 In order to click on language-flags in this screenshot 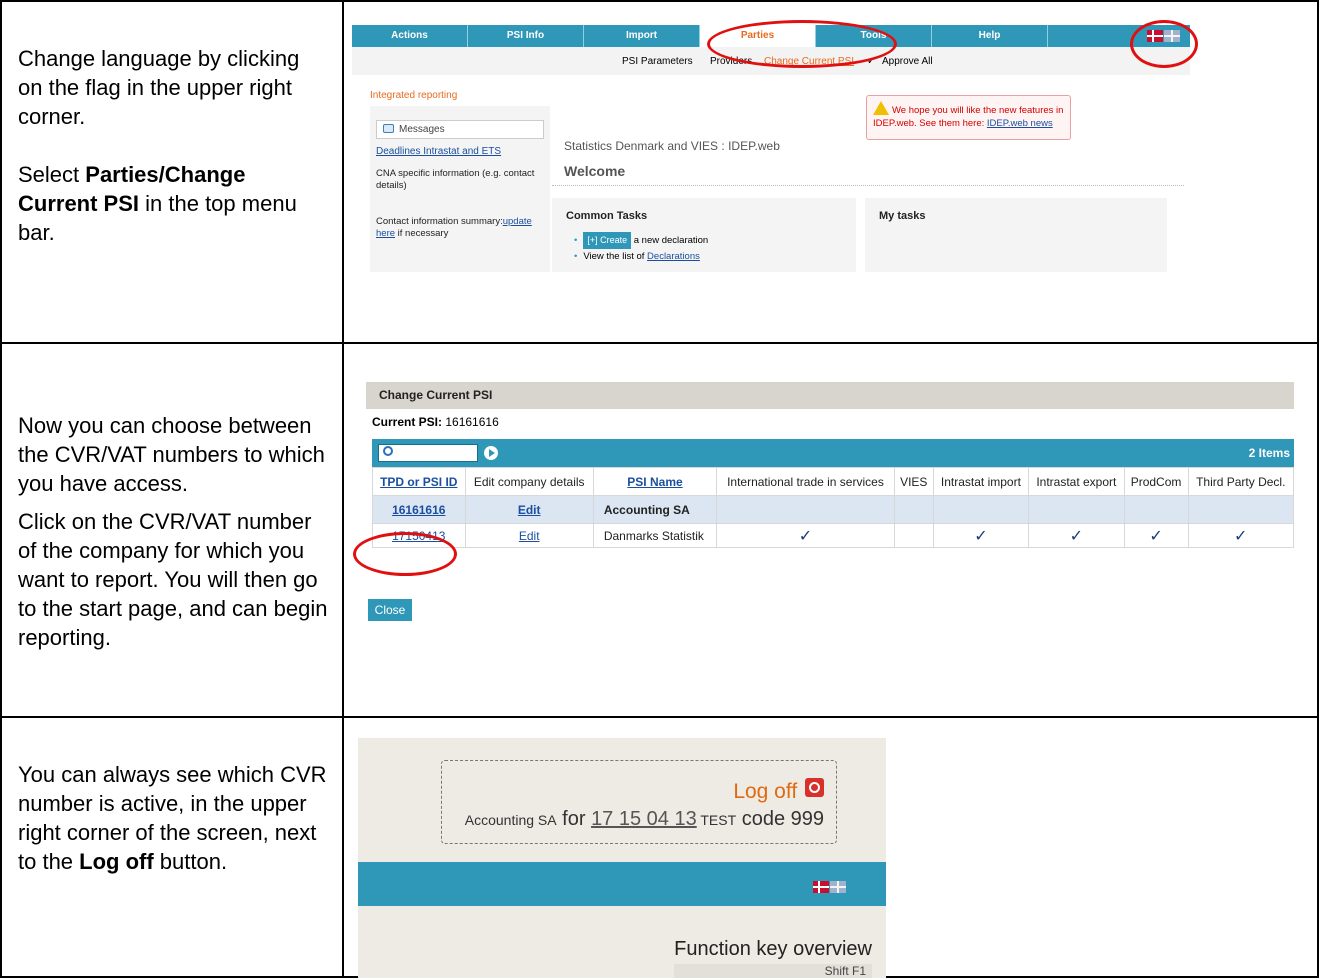, I will do `click(829, 887)`.